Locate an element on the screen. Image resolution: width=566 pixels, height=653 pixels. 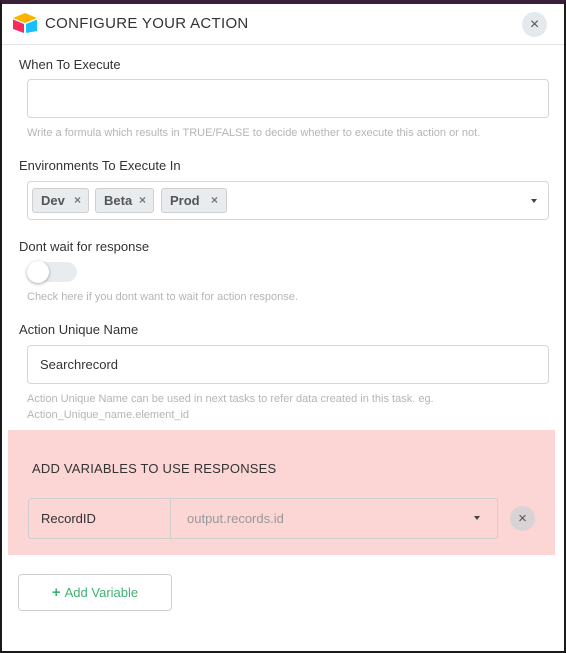
environments-label: Environments To Execute In is located at coordinates (100, 165).